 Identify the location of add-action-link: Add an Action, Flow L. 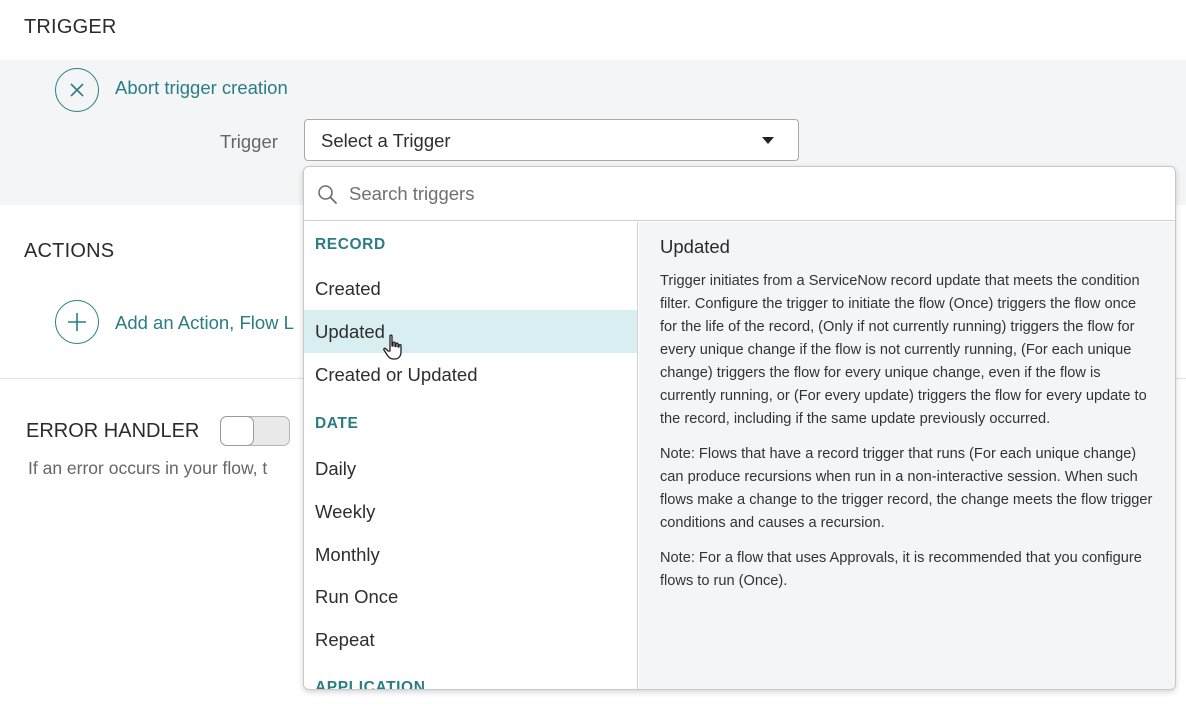
(204, 323).